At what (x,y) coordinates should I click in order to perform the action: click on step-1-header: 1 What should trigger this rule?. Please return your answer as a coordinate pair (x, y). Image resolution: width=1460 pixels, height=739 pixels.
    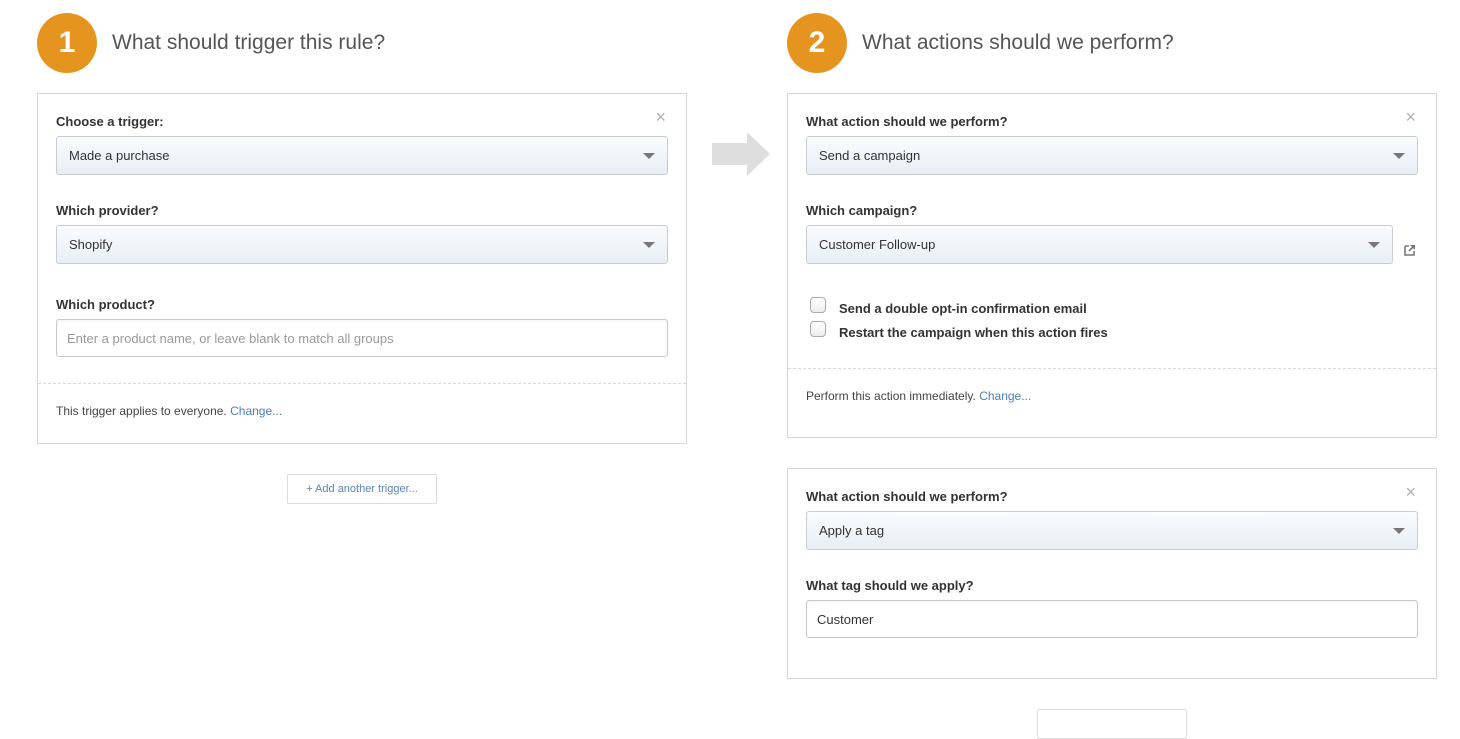
    Looking at the image, I should click on (211, 43).